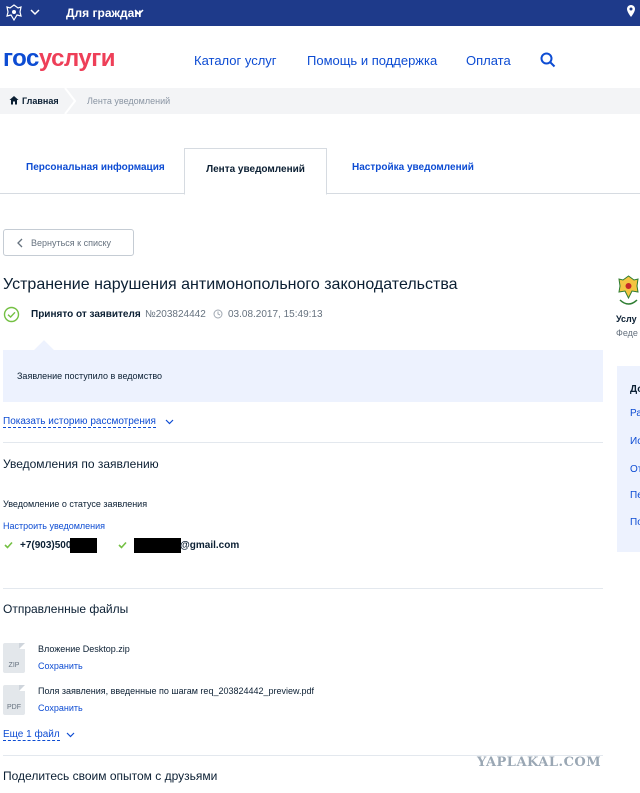  What do you see at coordinates (635, 469) in the screenshot?
I see `sidebar-link: От` at bounding box center [635, 469].